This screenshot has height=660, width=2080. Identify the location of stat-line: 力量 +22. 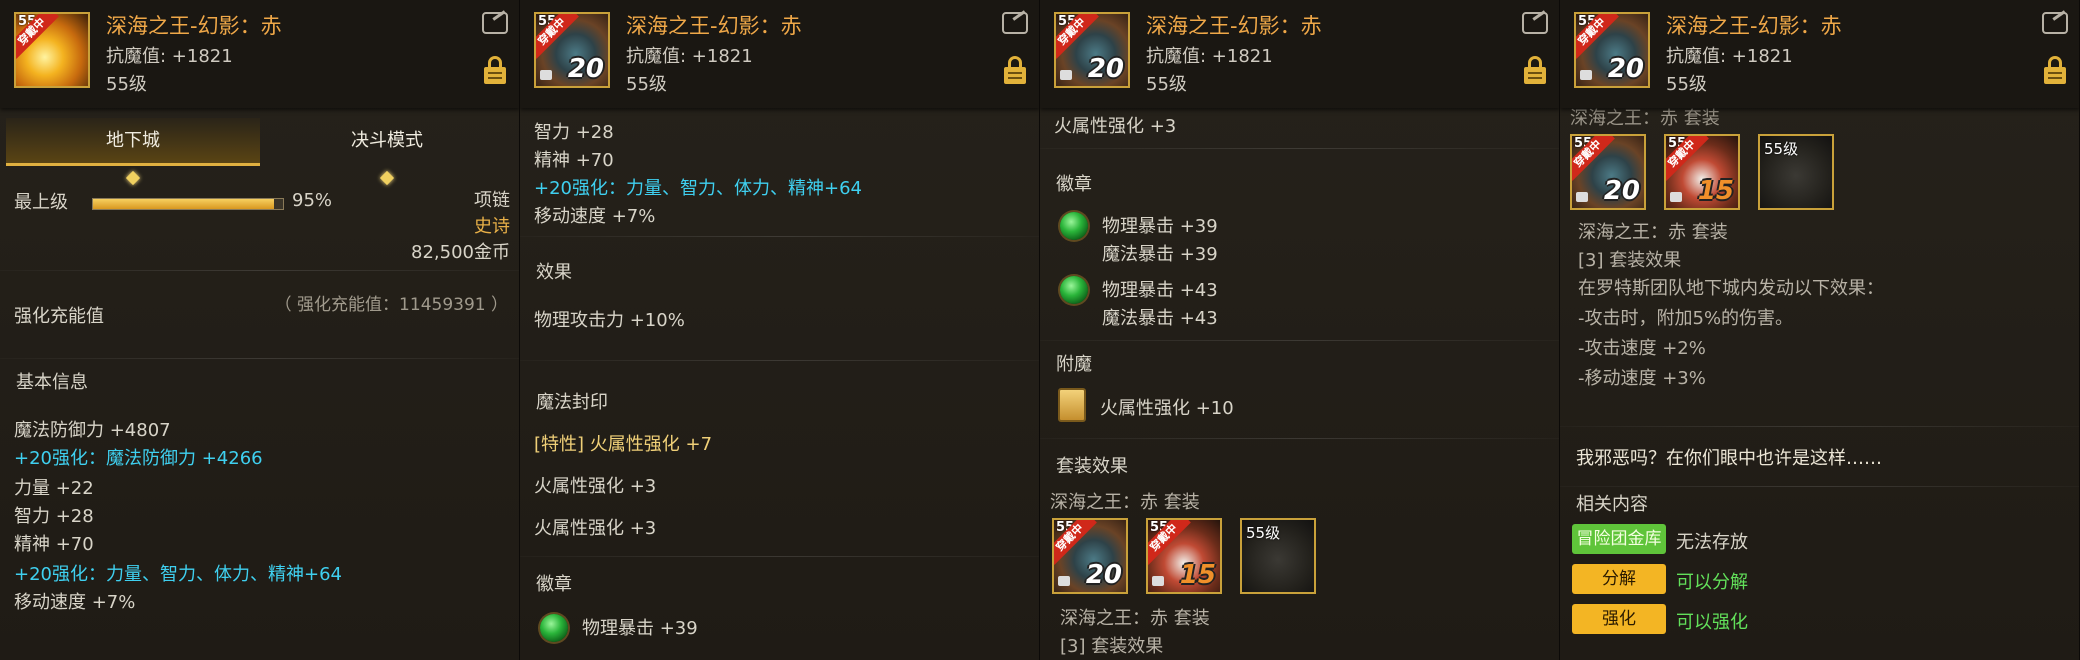
(54, 488).